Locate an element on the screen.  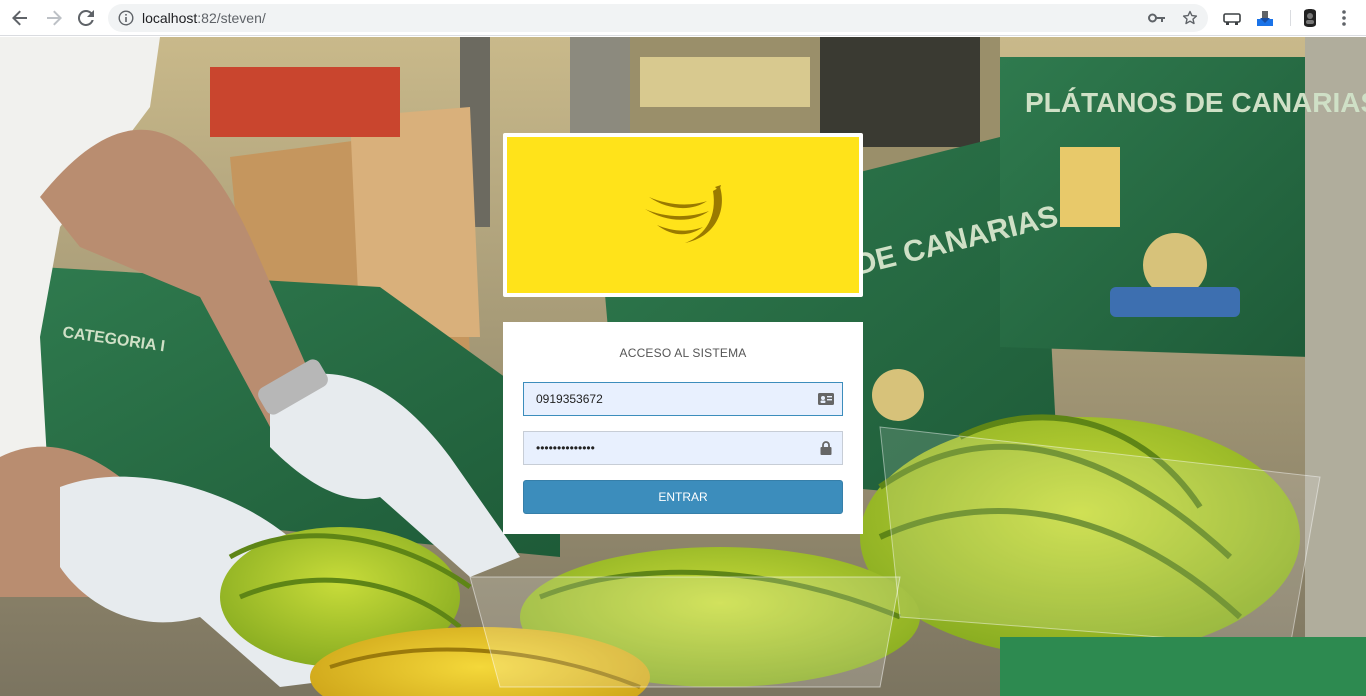
logo-panel is located at coordinates (683, 215).